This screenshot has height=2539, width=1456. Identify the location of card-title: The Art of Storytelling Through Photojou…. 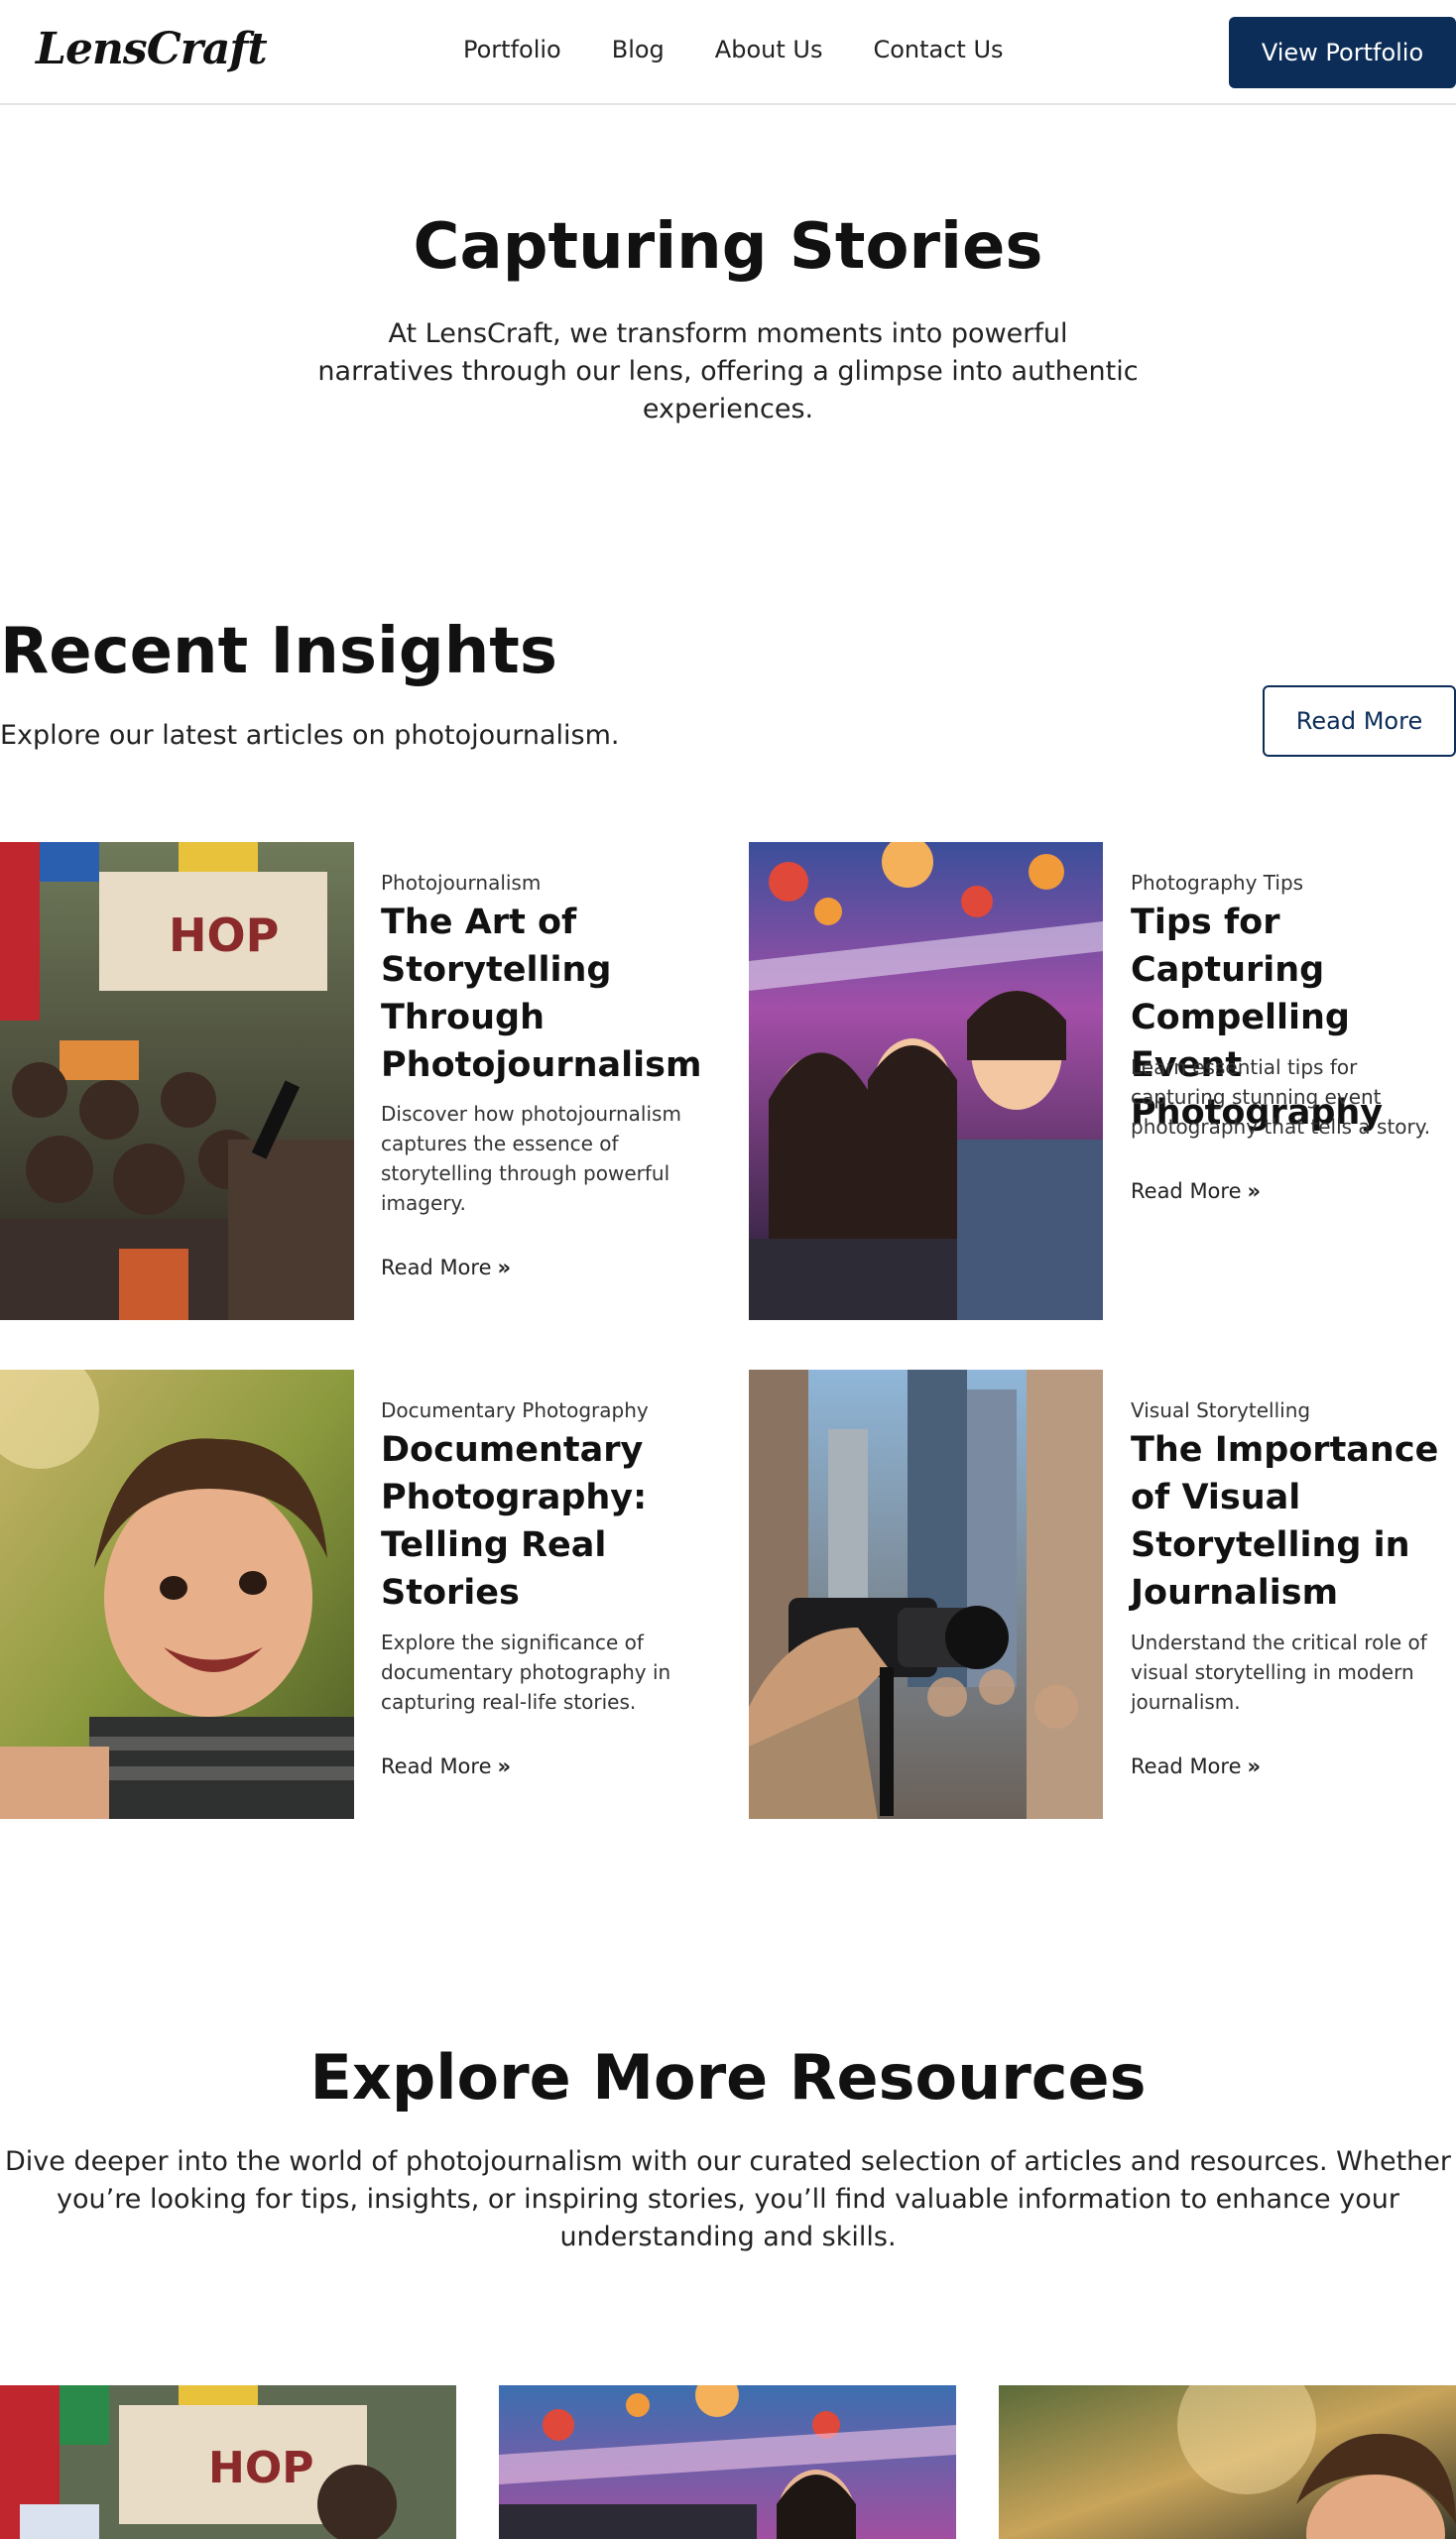
(544, 994).